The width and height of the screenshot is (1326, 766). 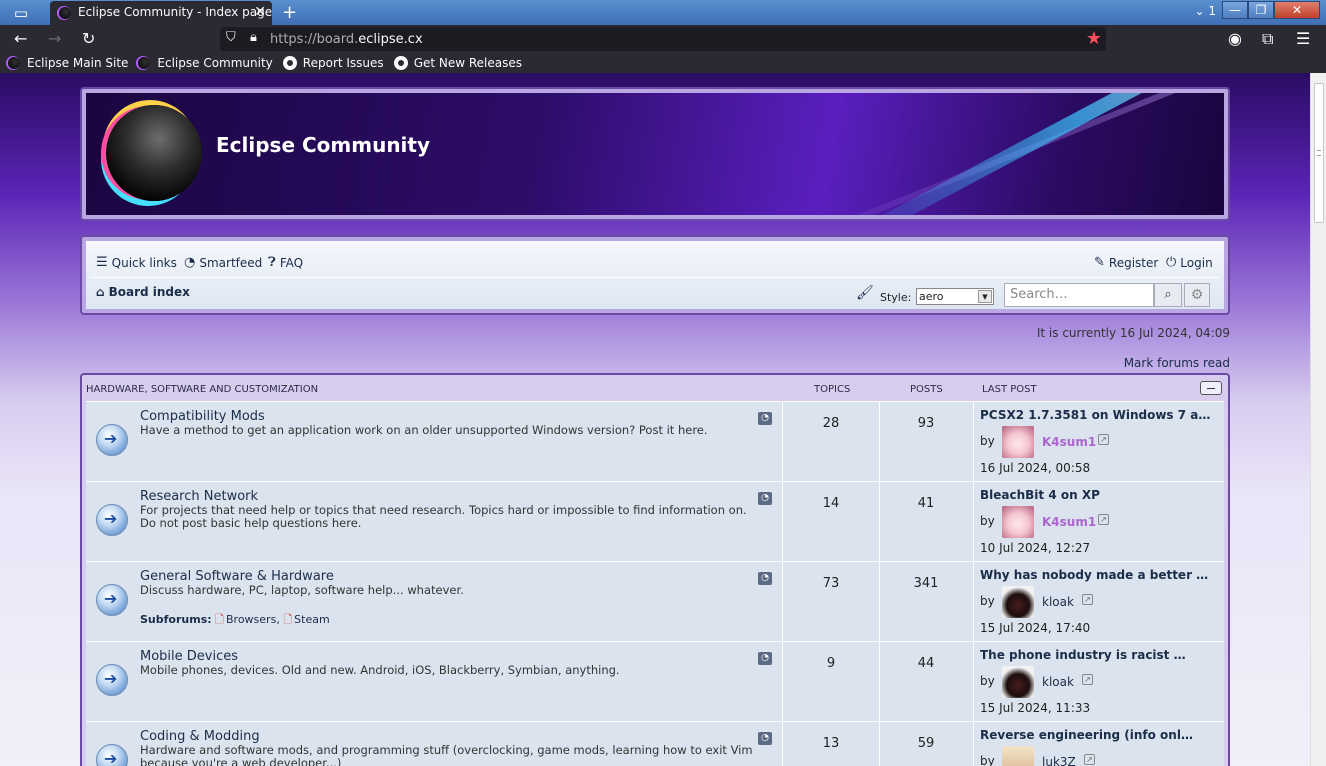 I want to click on last-post-user: luk3Z, so click(x=1059, y=760).